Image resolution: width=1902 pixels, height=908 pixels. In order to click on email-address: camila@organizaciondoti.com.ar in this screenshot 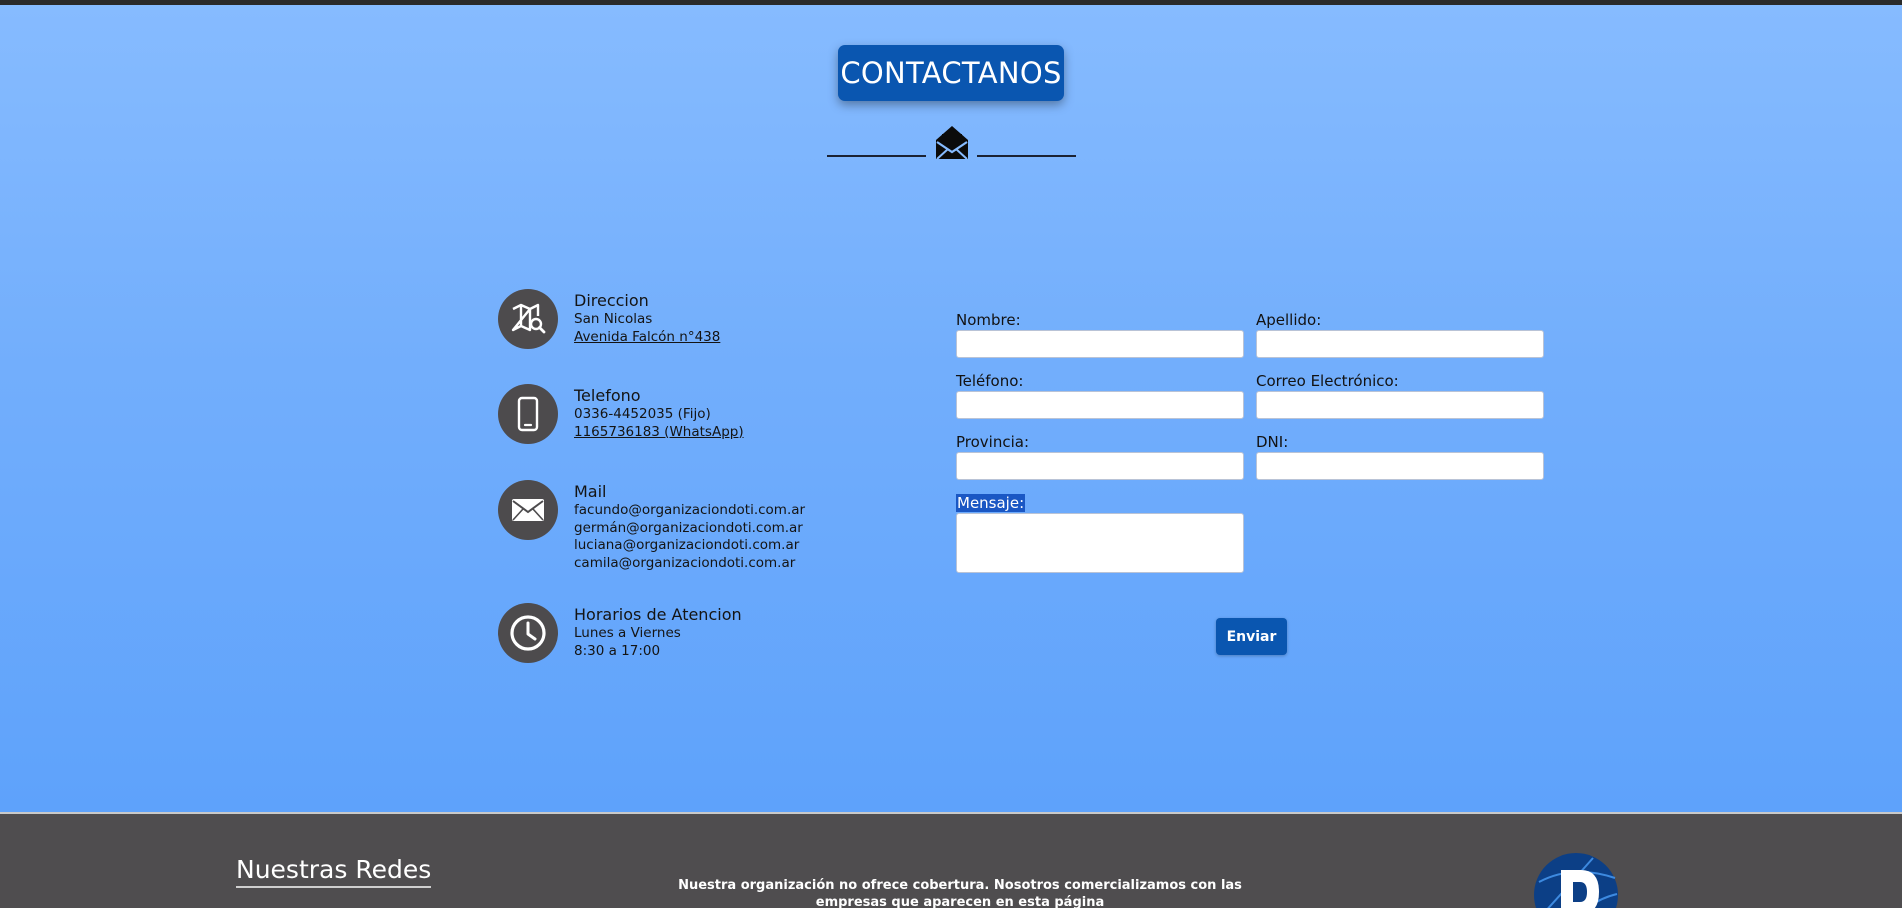, I will do `click(685, 562)`.